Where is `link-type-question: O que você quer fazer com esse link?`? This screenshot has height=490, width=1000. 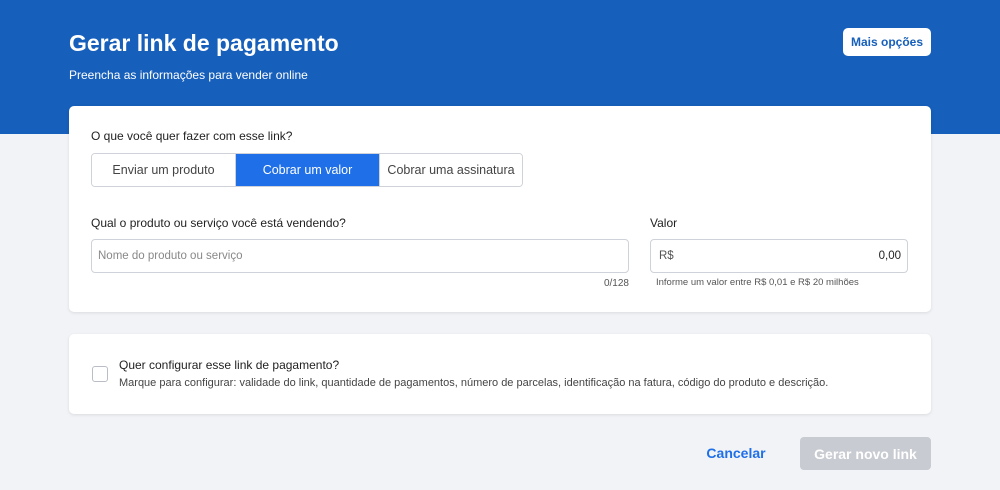 link-type-question: O que você quer fazer com esse link? is located at coordinates (192, 136).